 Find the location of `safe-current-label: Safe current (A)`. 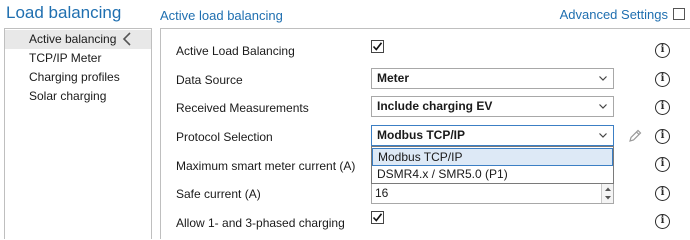

safe-current-label: Safe current (A) is located at coordinates (218, 194).